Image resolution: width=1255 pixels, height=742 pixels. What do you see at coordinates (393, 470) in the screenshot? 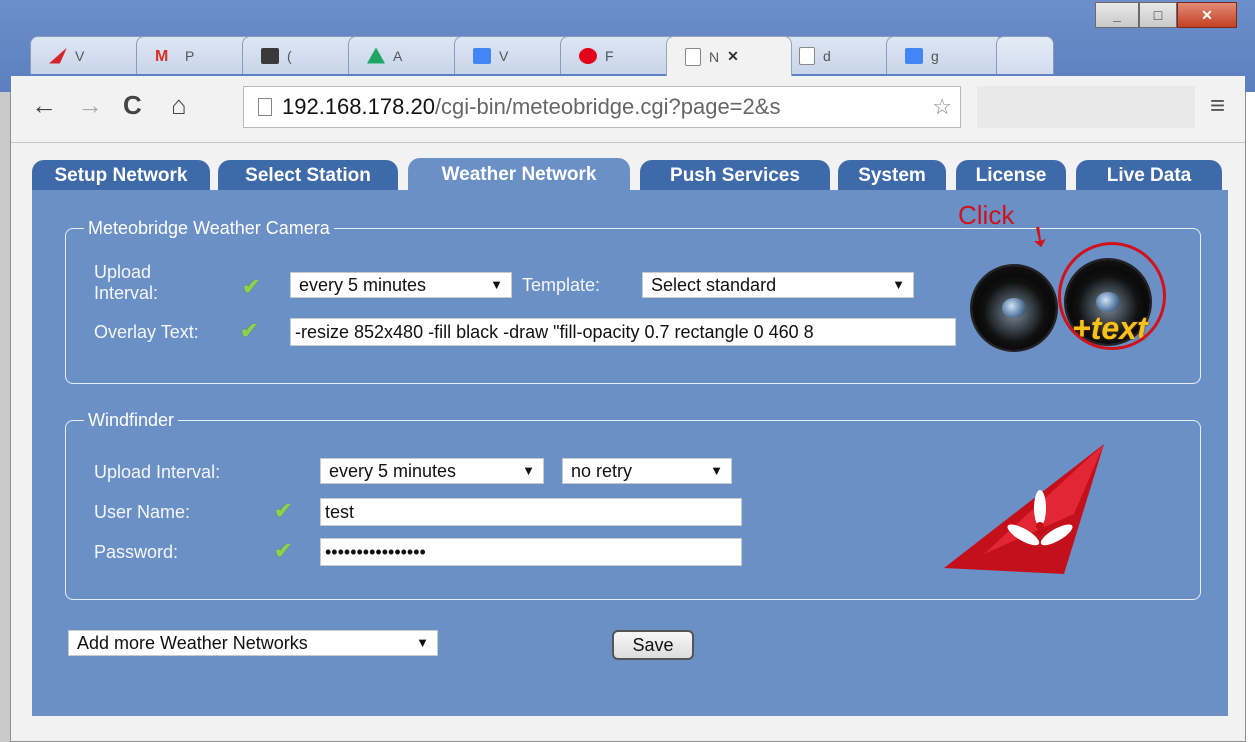
I see `windfinder-upload-interval-value: every 5 minutes` at bounding box center [393, 470].